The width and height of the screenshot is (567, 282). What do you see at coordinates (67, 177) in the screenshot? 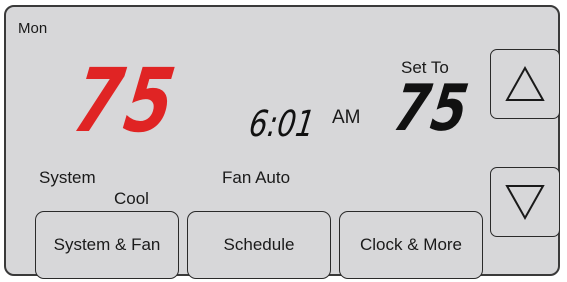
I see `system-label: System` at bounding box center [67, 177].